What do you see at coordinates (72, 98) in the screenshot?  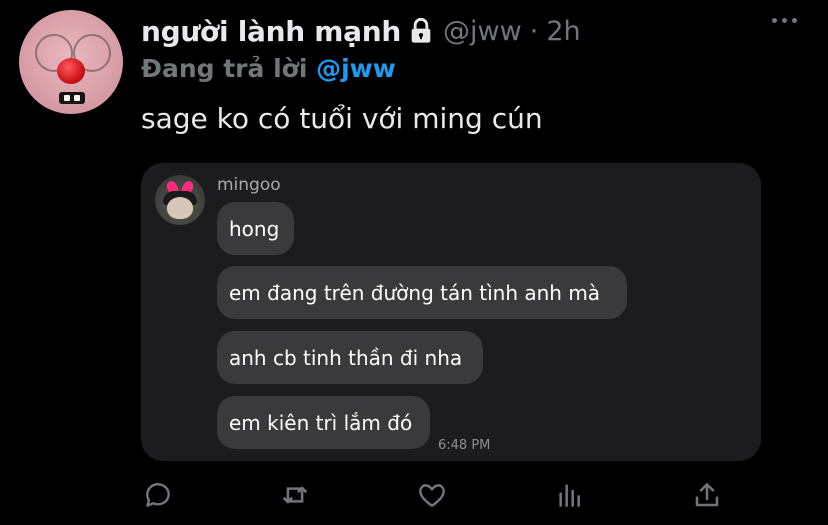 I see `mouth` at bounding box center [72, 98].